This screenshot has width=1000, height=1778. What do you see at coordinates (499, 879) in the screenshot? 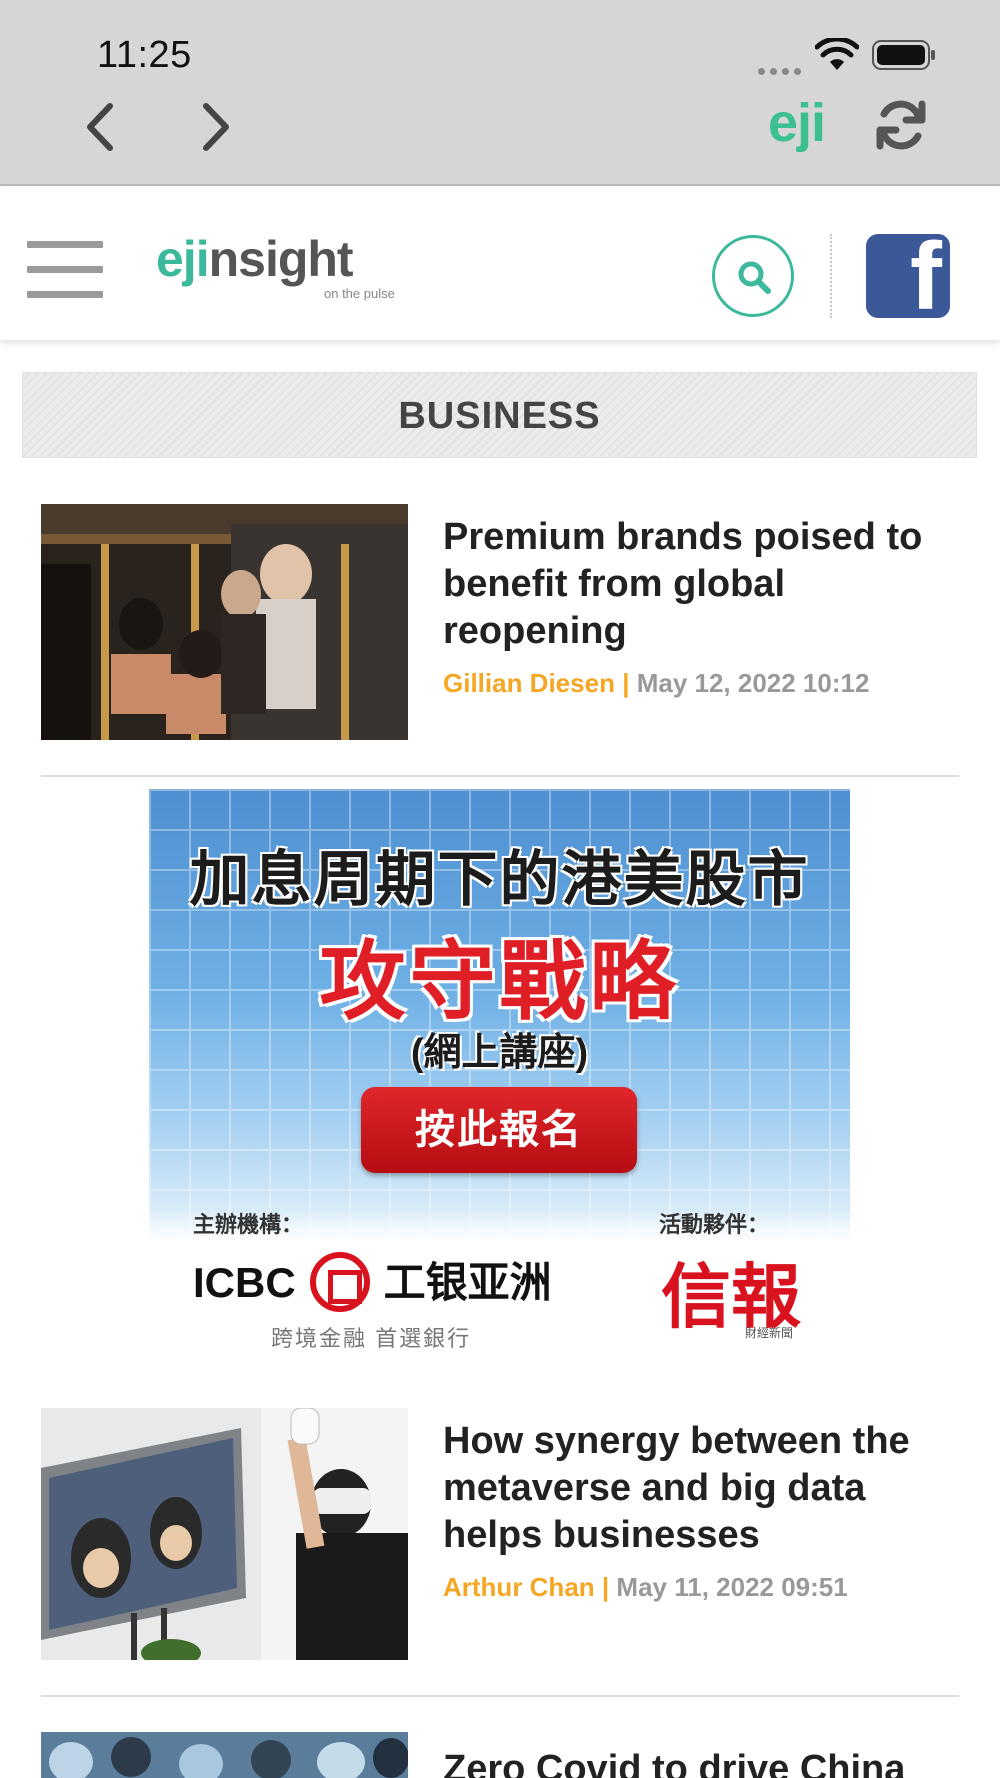
I see `ad-heading: 加息周期下的港美股市` at bounding box center [499, 879].